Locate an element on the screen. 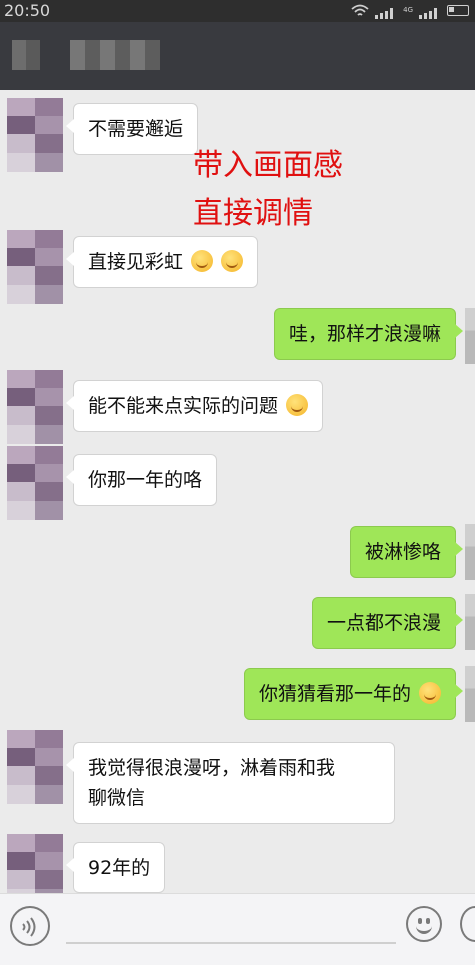 The height and width of the screenshot is (965, 475). message-bubble: 92年的 is located at coordinates (115, 867).